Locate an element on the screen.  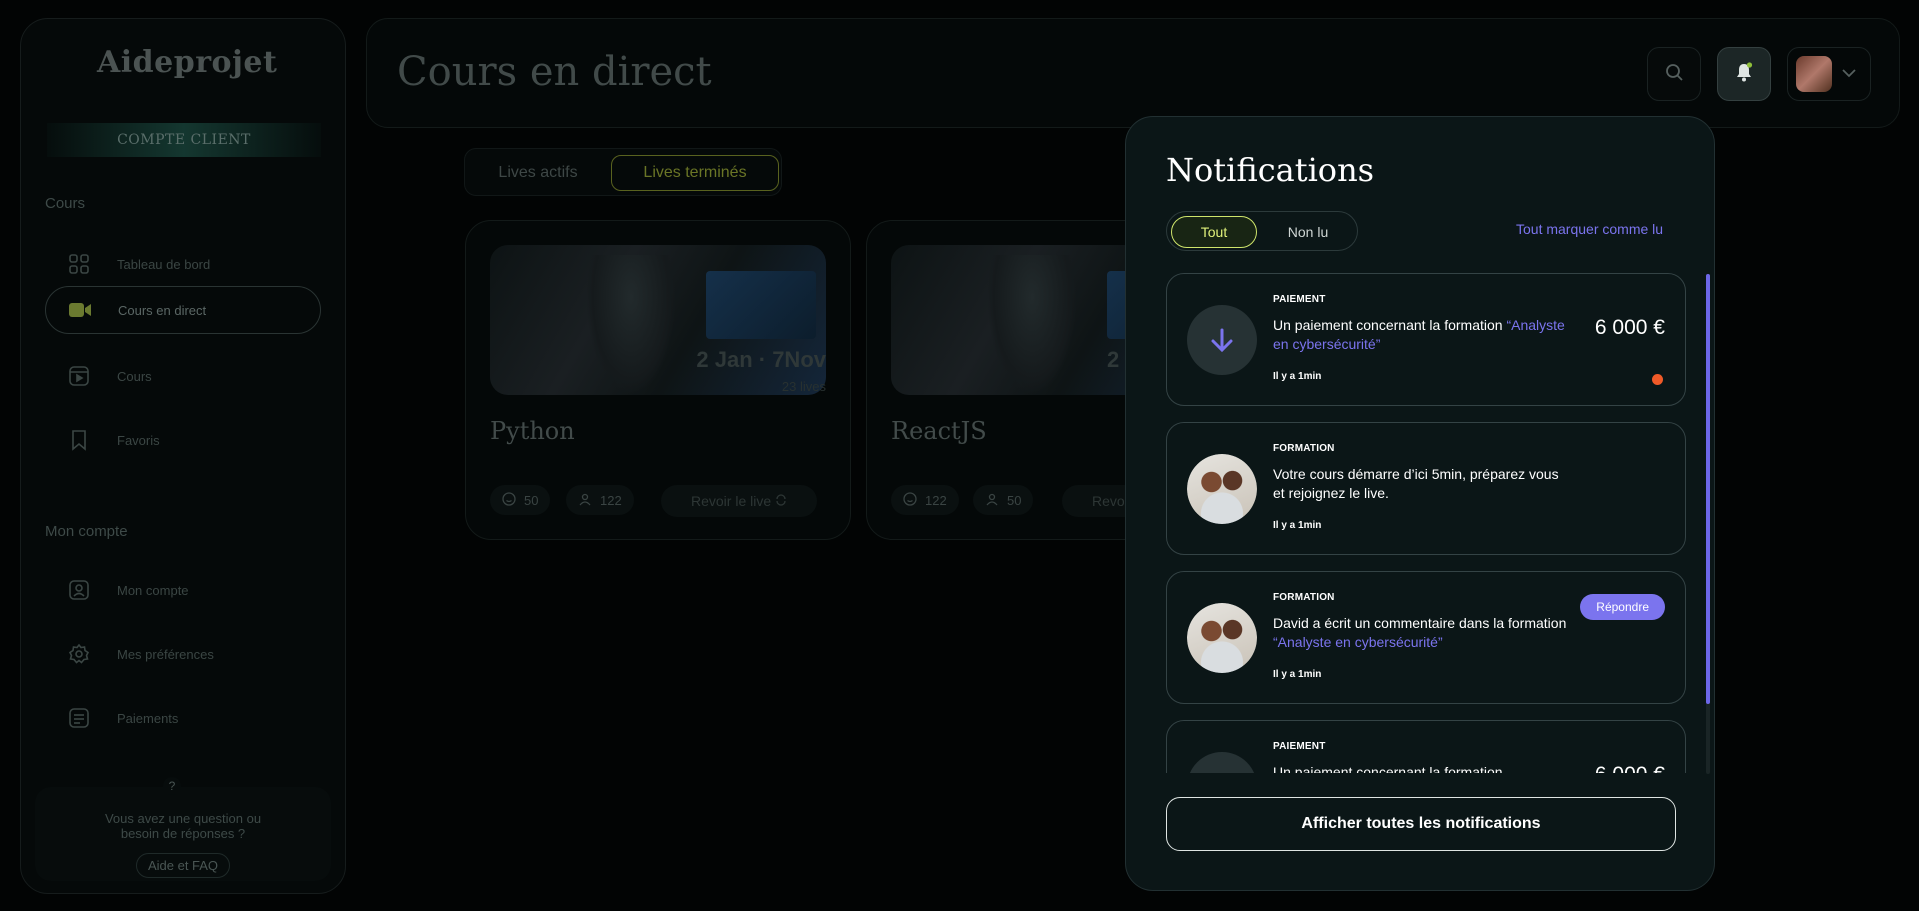
sidebar-item-live-courses: Cours en direct is located at coordinates (183, 310).